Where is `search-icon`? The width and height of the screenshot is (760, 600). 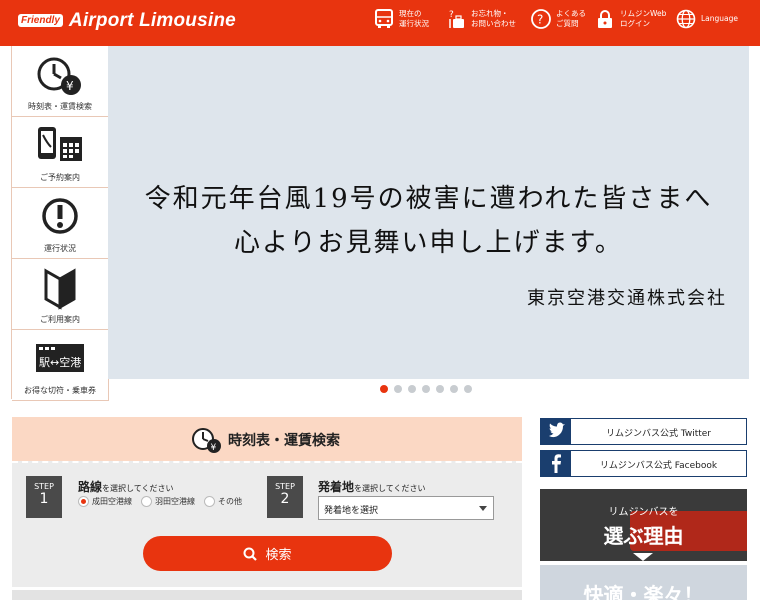
search-icon is located at coordinates (250, 554).